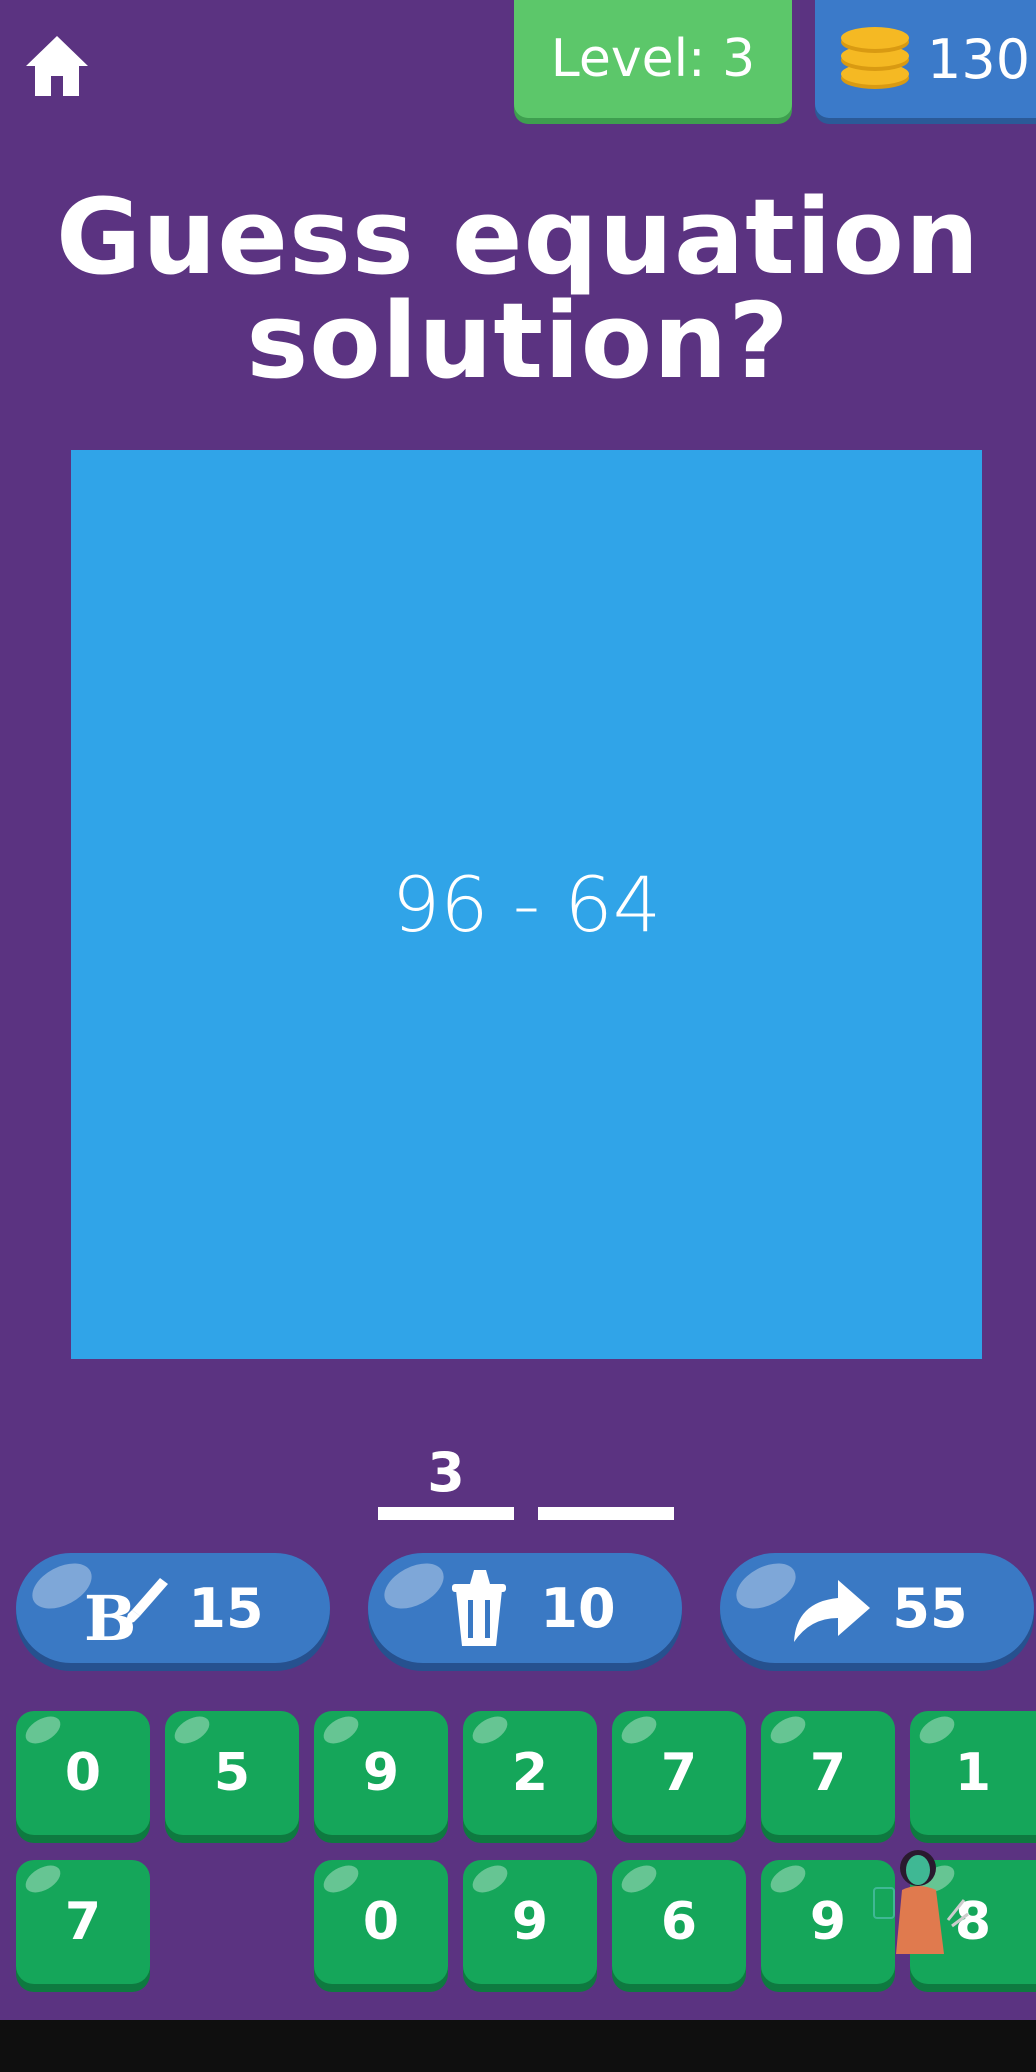  Describe the element at coordinates (979, 59) in the screenshot. I see `coin-count: 130` at that location.